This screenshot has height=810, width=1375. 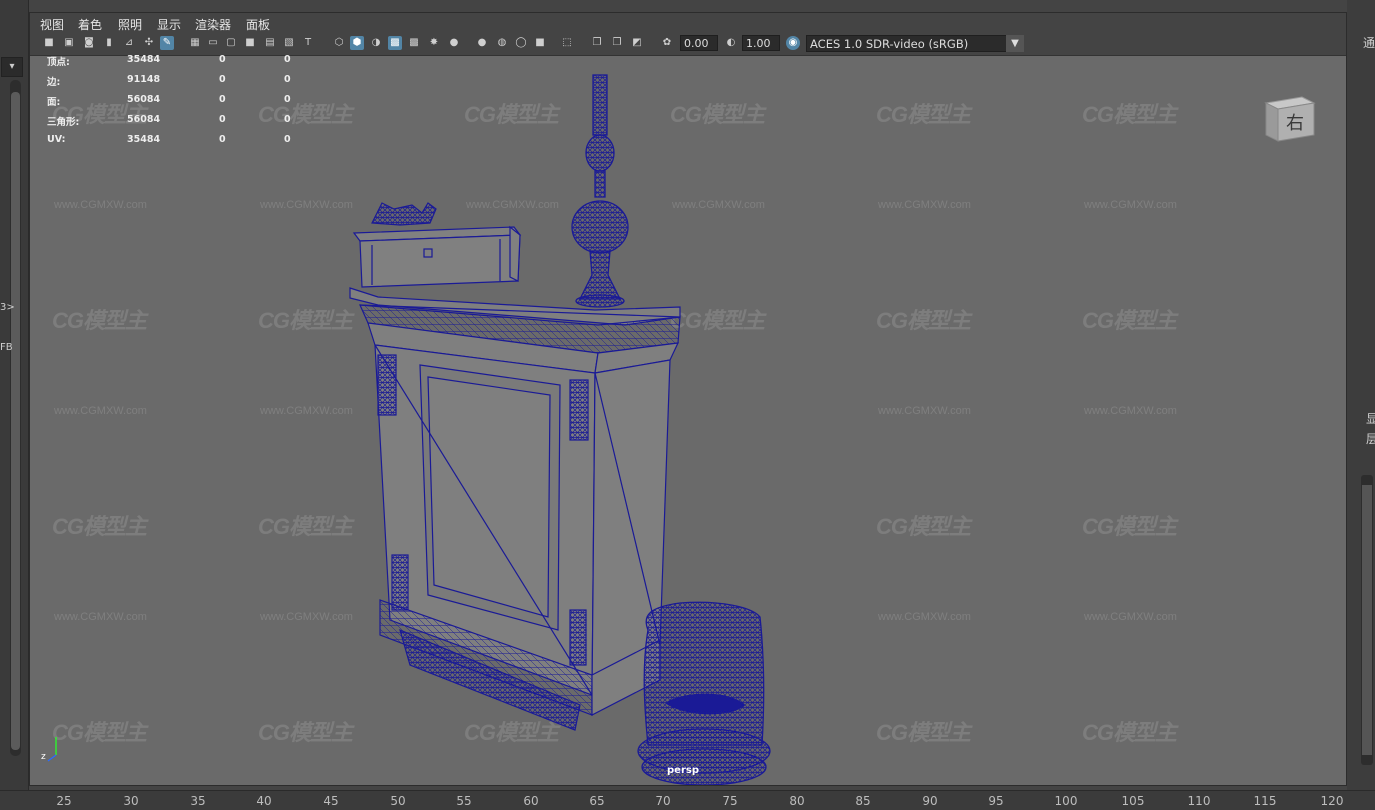 What do you see at coordinates (250, 43) in the screenshot?
I see `gate-mask-icon: ■` at bounding box center [250, 43].